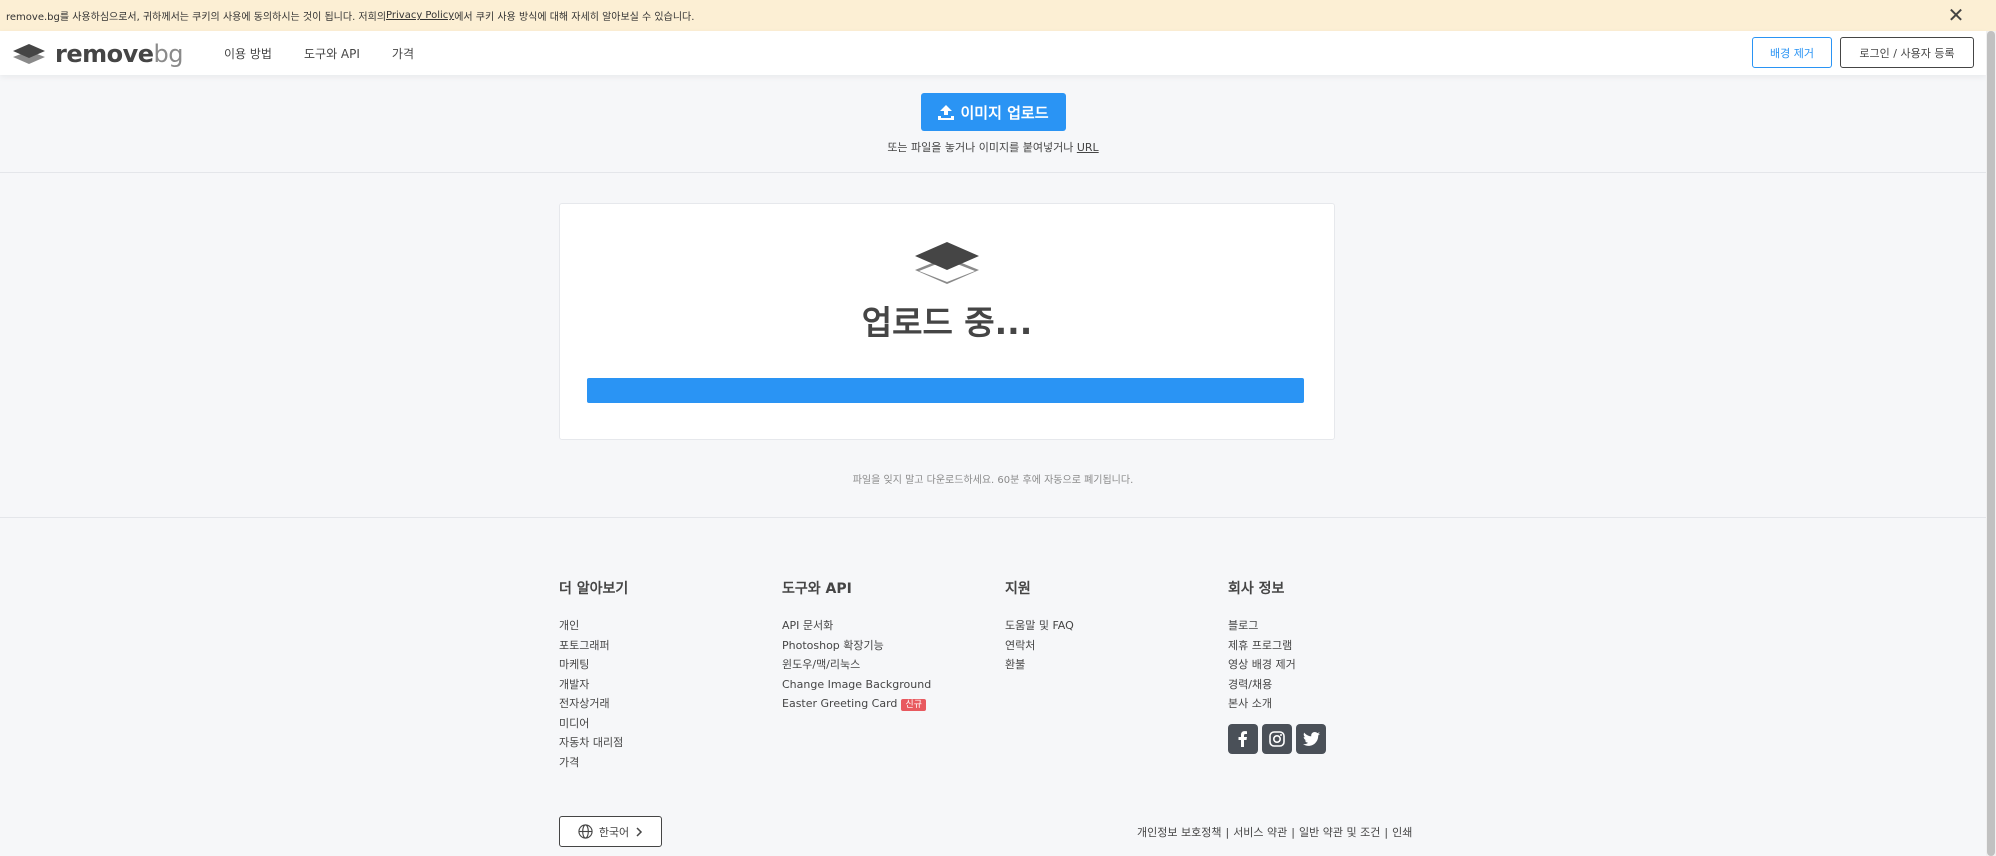 The image size is (1996, 856). Describe the element at coordinates (1792, 52) in the screenshot. I see `remove-background-button: 배경 제거` at that location.